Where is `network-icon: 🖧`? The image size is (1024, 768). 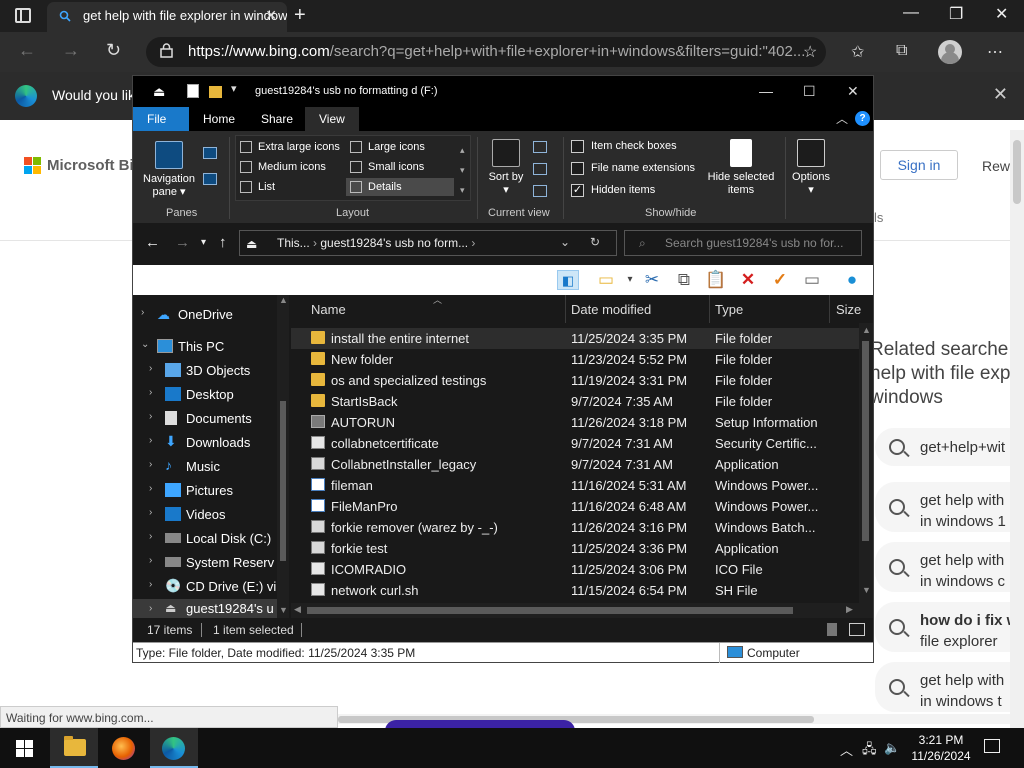
network-icon: 🖧 is located at coordinates (869, 751).